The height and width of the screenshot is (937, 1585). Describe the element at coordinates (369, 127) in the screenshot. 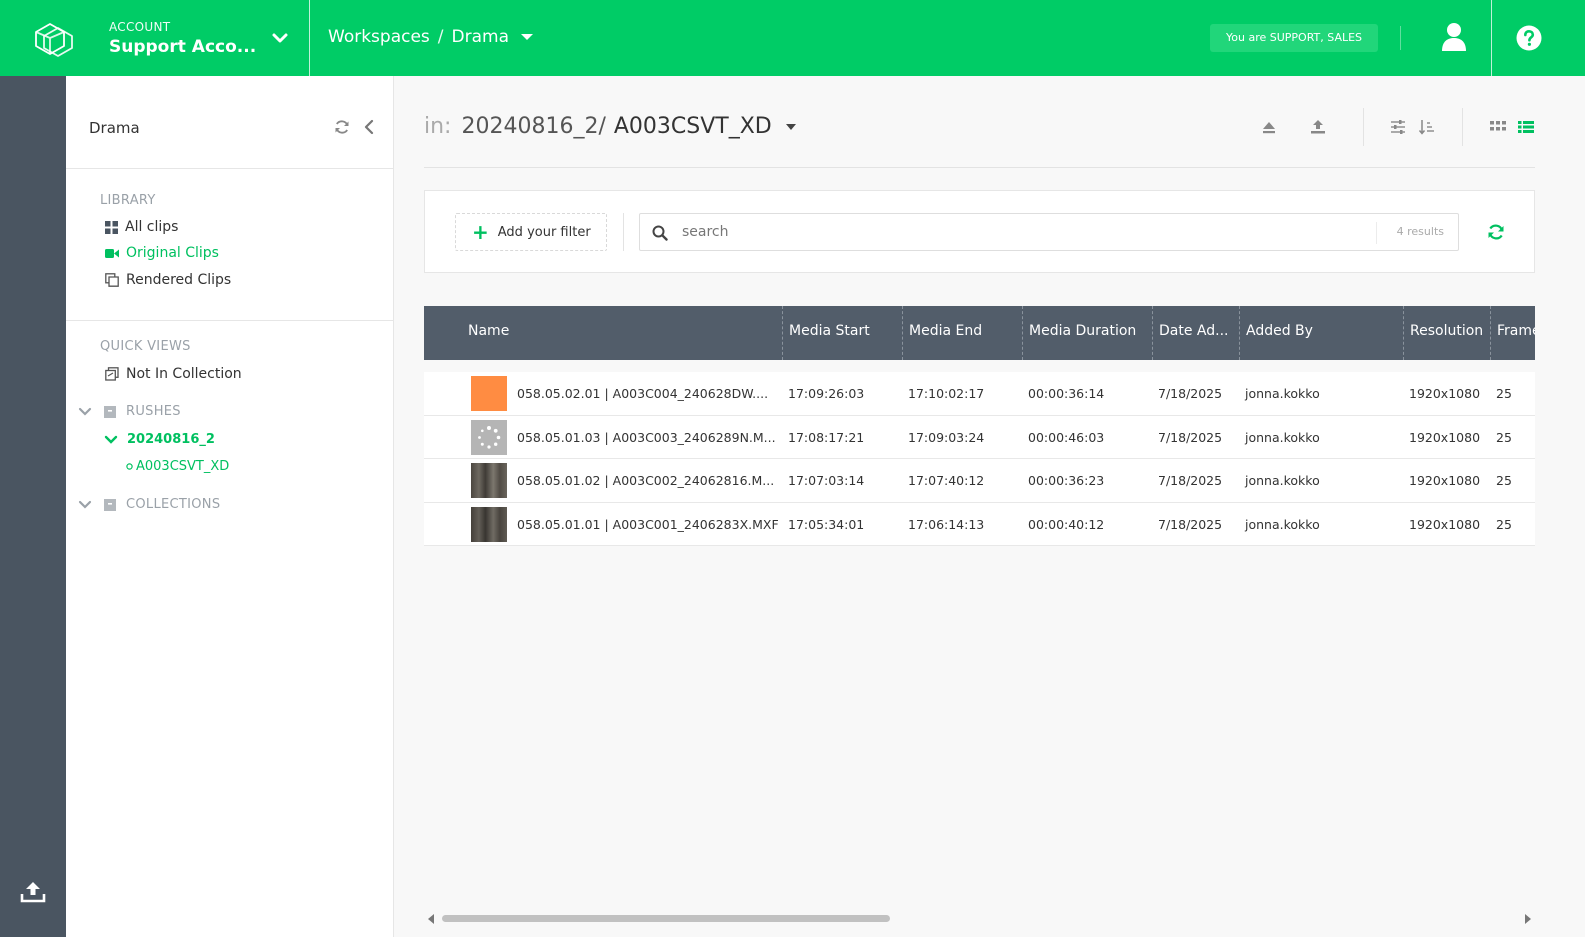

I see `collapse-panel-icon` at that location.